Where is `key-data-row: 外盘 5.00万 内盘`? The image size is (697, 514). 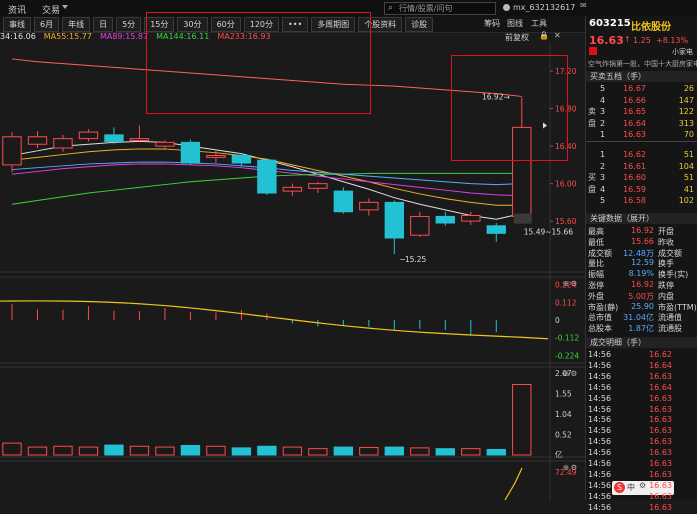
key-data-row: 外盘 5.00万 内盘 is located at coordinates (641, 296).